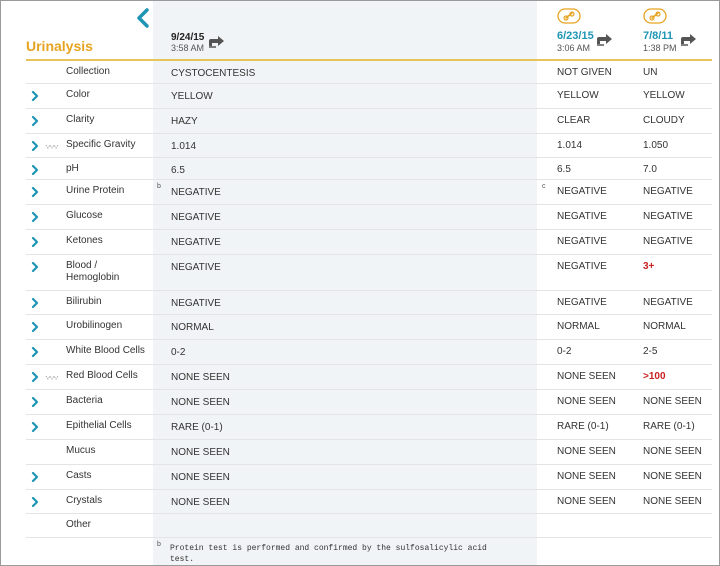 The width and height of the screenshot is (720, 566). I want to click on row-label: Bilirubin, so click(84, 301).